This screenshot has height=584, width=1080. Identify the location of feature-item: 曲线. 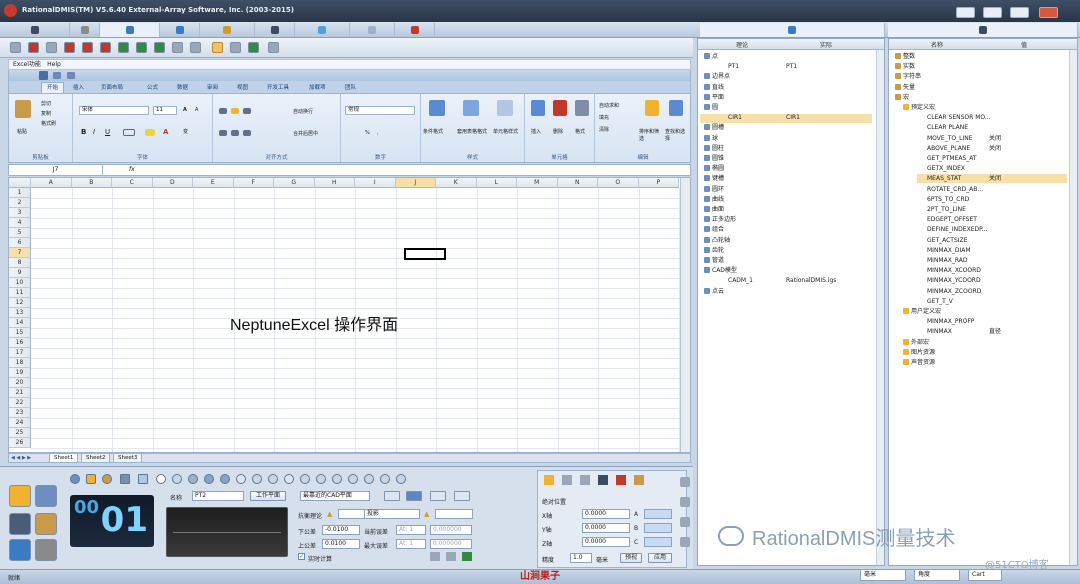
(714, 199).